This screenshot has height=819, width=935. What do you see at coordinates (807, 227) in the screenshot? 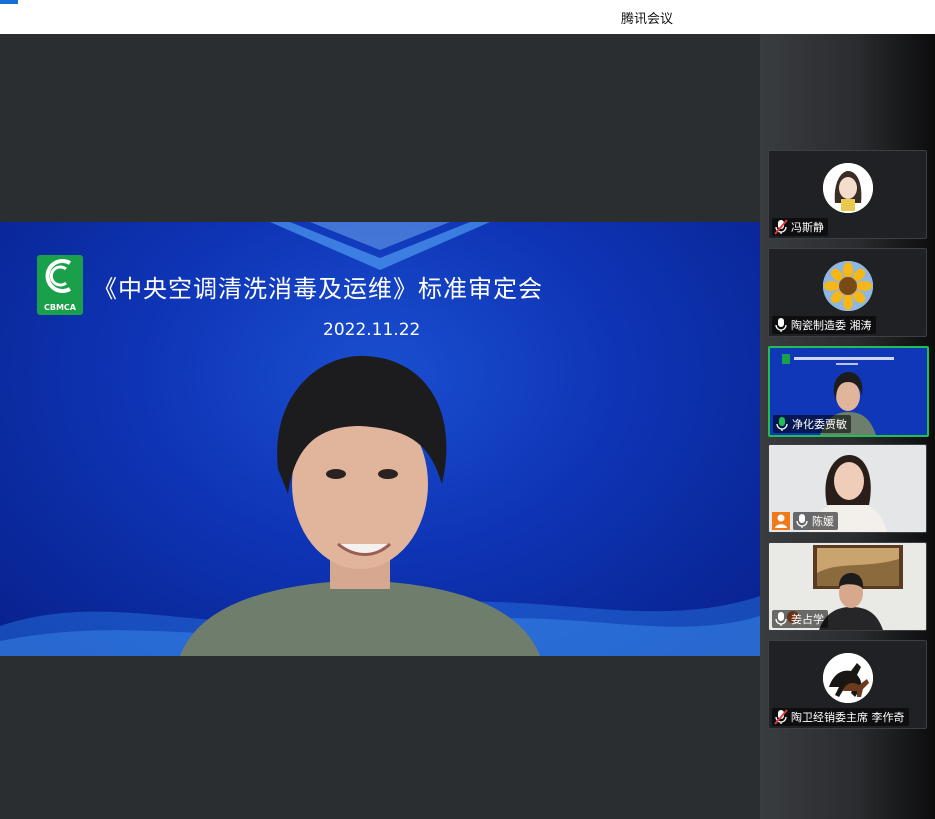
I see `participant-name: 冯斯静` at bounding box center [807, 227].